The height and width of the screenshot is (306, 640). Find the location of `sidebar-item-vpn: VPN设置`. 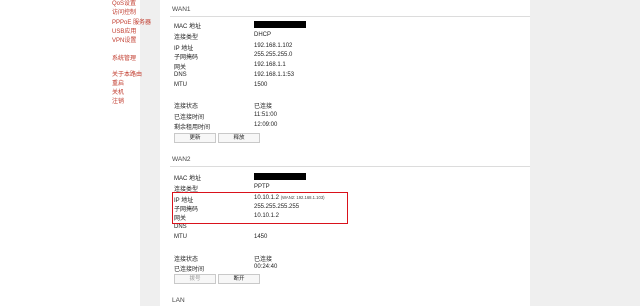

sidebar-item-vpn: VPN设置 is located at coordinates (124, 41).